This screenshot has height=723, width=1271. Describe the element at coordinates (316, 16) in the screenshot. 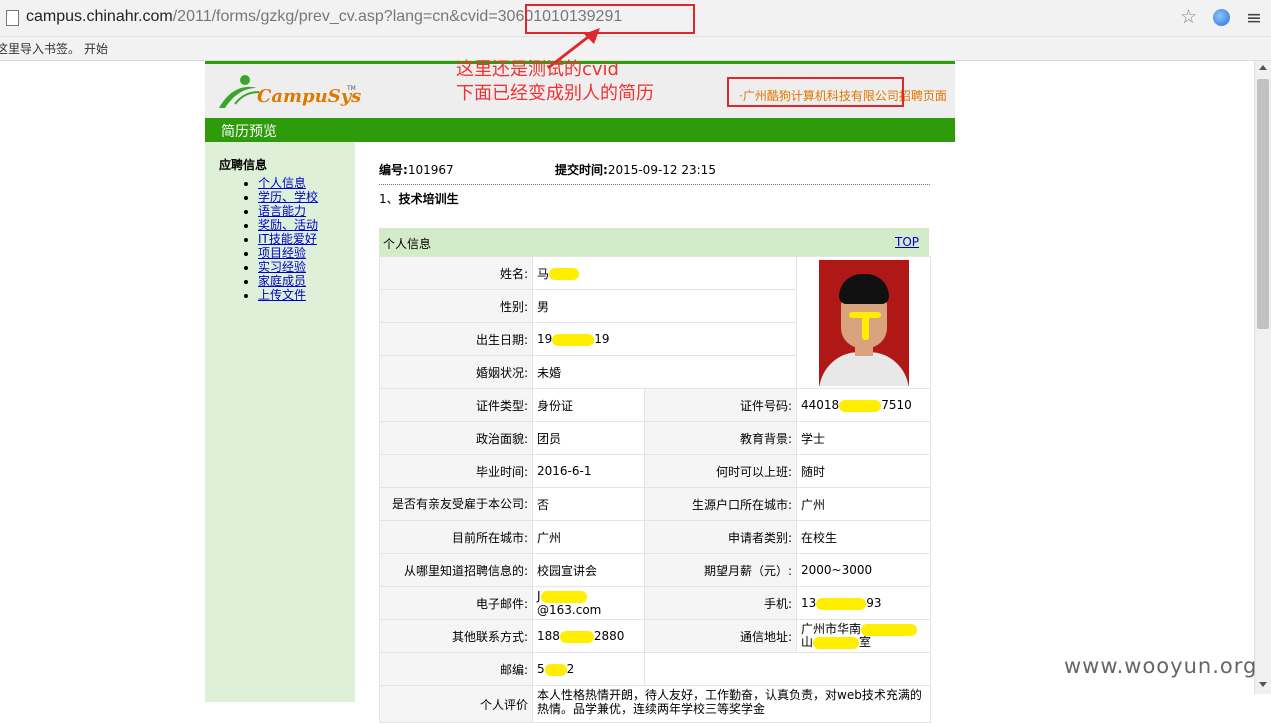

I see `url-path: /2011/forms/gzkg/prev_cv.asp?lang=cn&` at that location.